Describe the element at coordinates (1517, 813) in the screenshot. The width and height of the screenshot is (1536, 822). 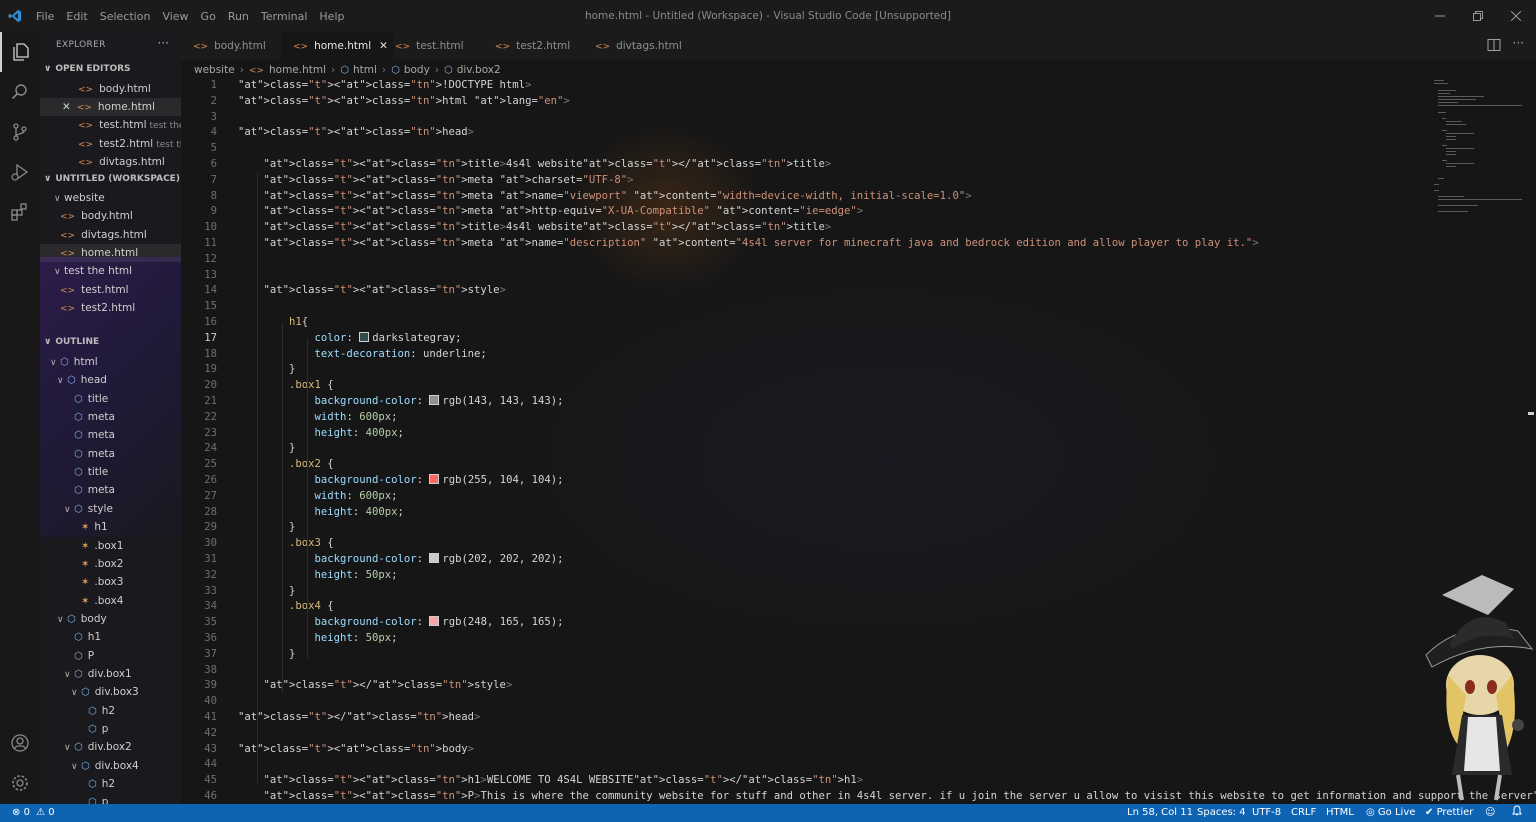
I see `notifications-bell-icon` at that location.